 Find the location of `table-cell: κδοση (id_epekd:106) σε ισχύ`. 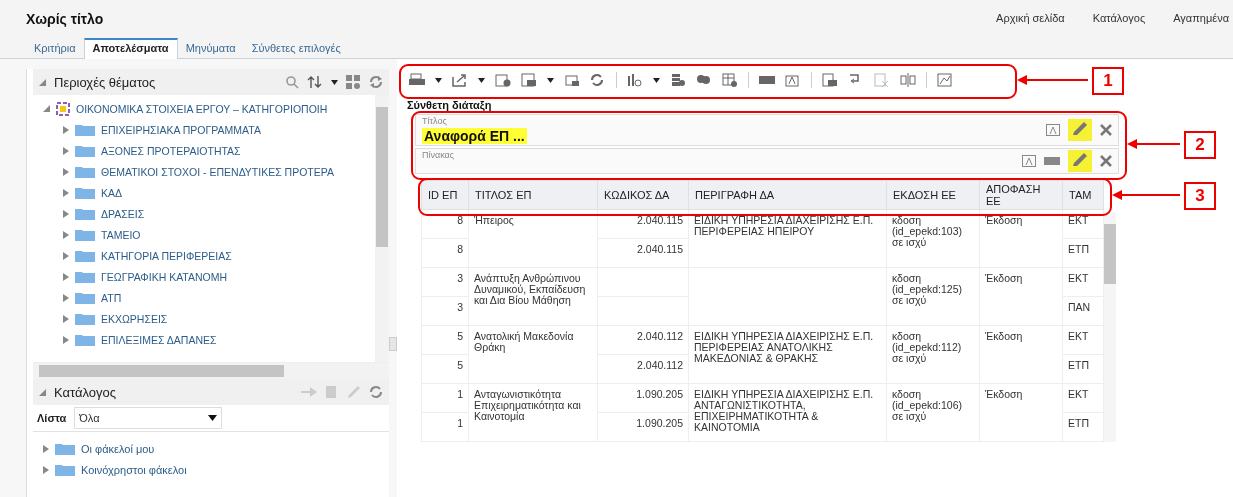

table-cell: κδοση (id_epekd:106) σε ισχύ is located at coordinates (933, 412).